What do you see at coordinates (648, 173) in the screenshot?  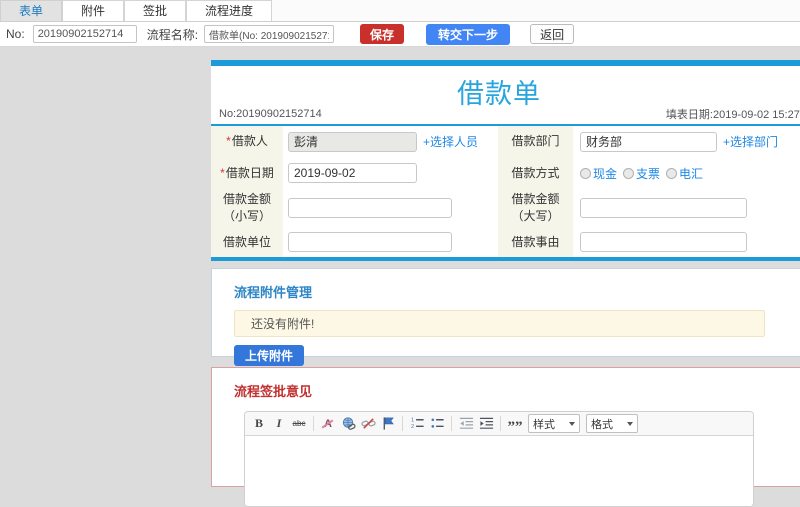 I see `radio-cheque-label: 支票` at bounding box center [648, 173].